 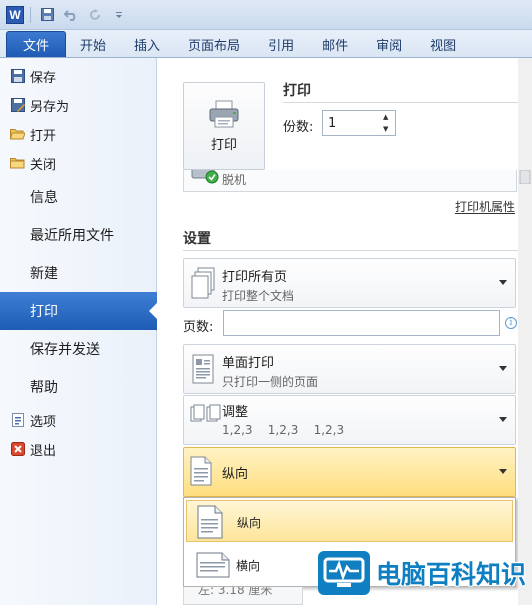 I want to click on printer-offline-icon, so click(x=205, y=177).